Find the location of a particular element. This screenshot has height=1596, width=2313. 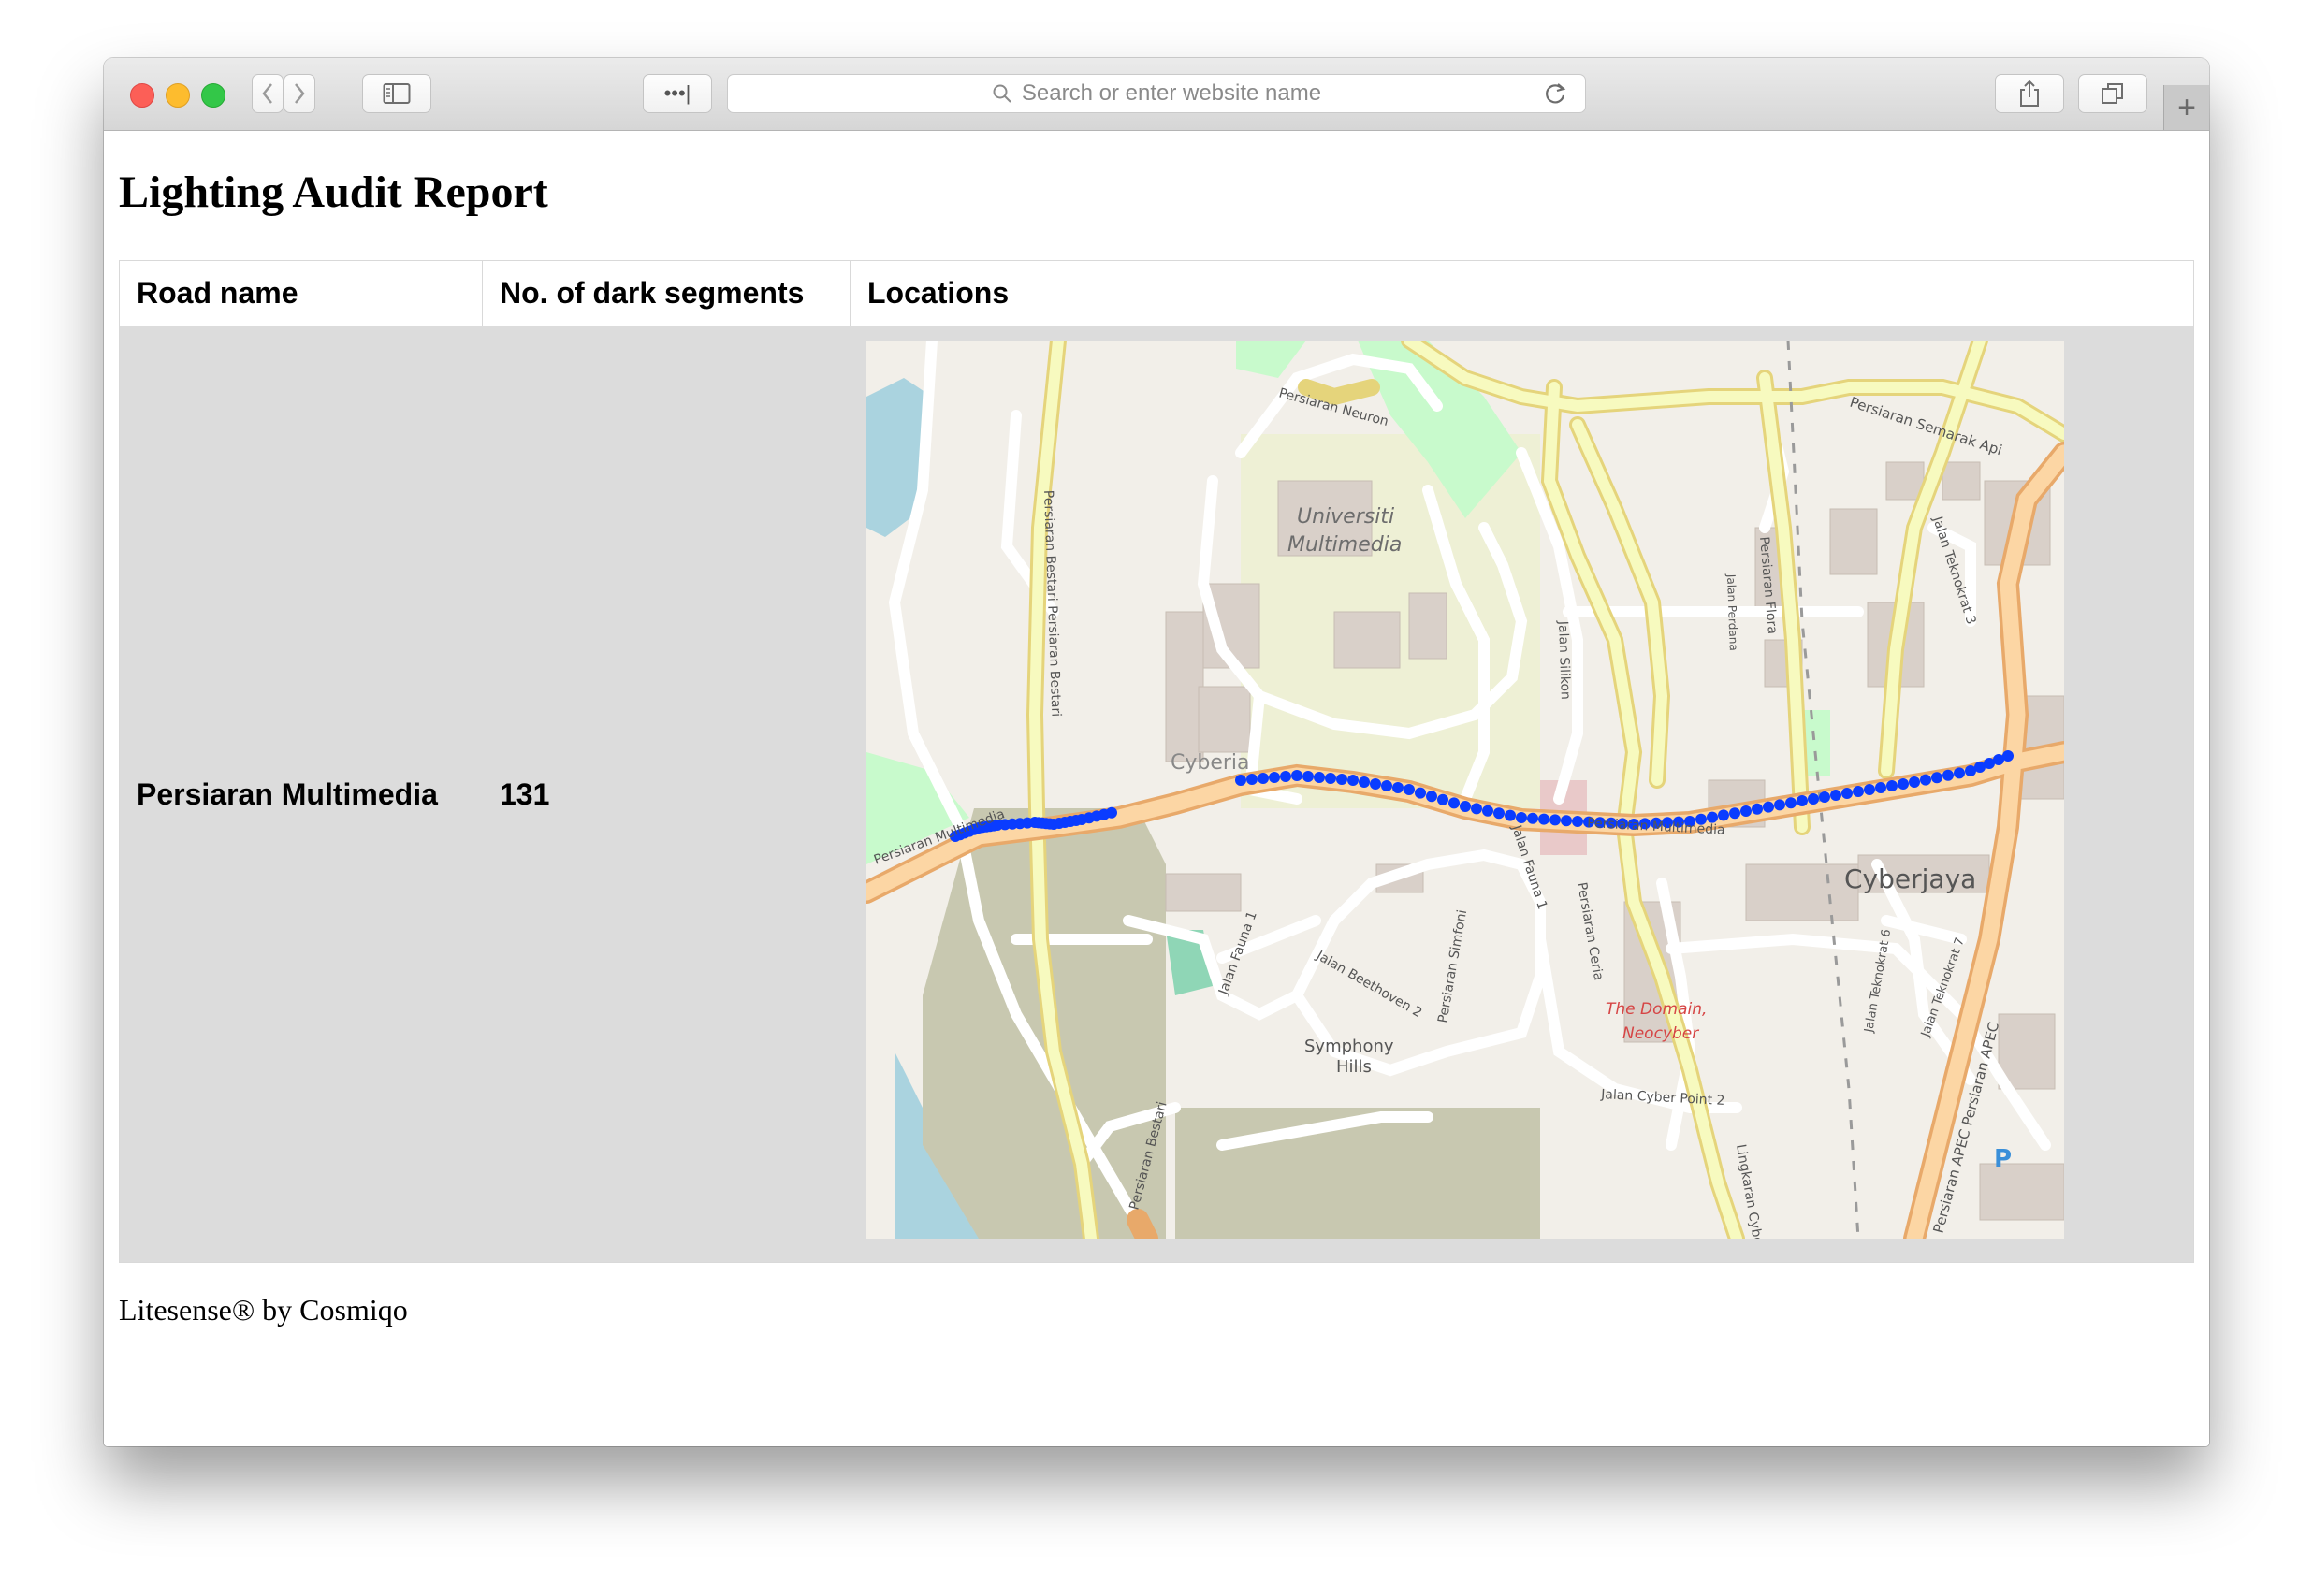

table-header-row: Road name No. of dark segments Locations is located at coordinates (1156, 293).